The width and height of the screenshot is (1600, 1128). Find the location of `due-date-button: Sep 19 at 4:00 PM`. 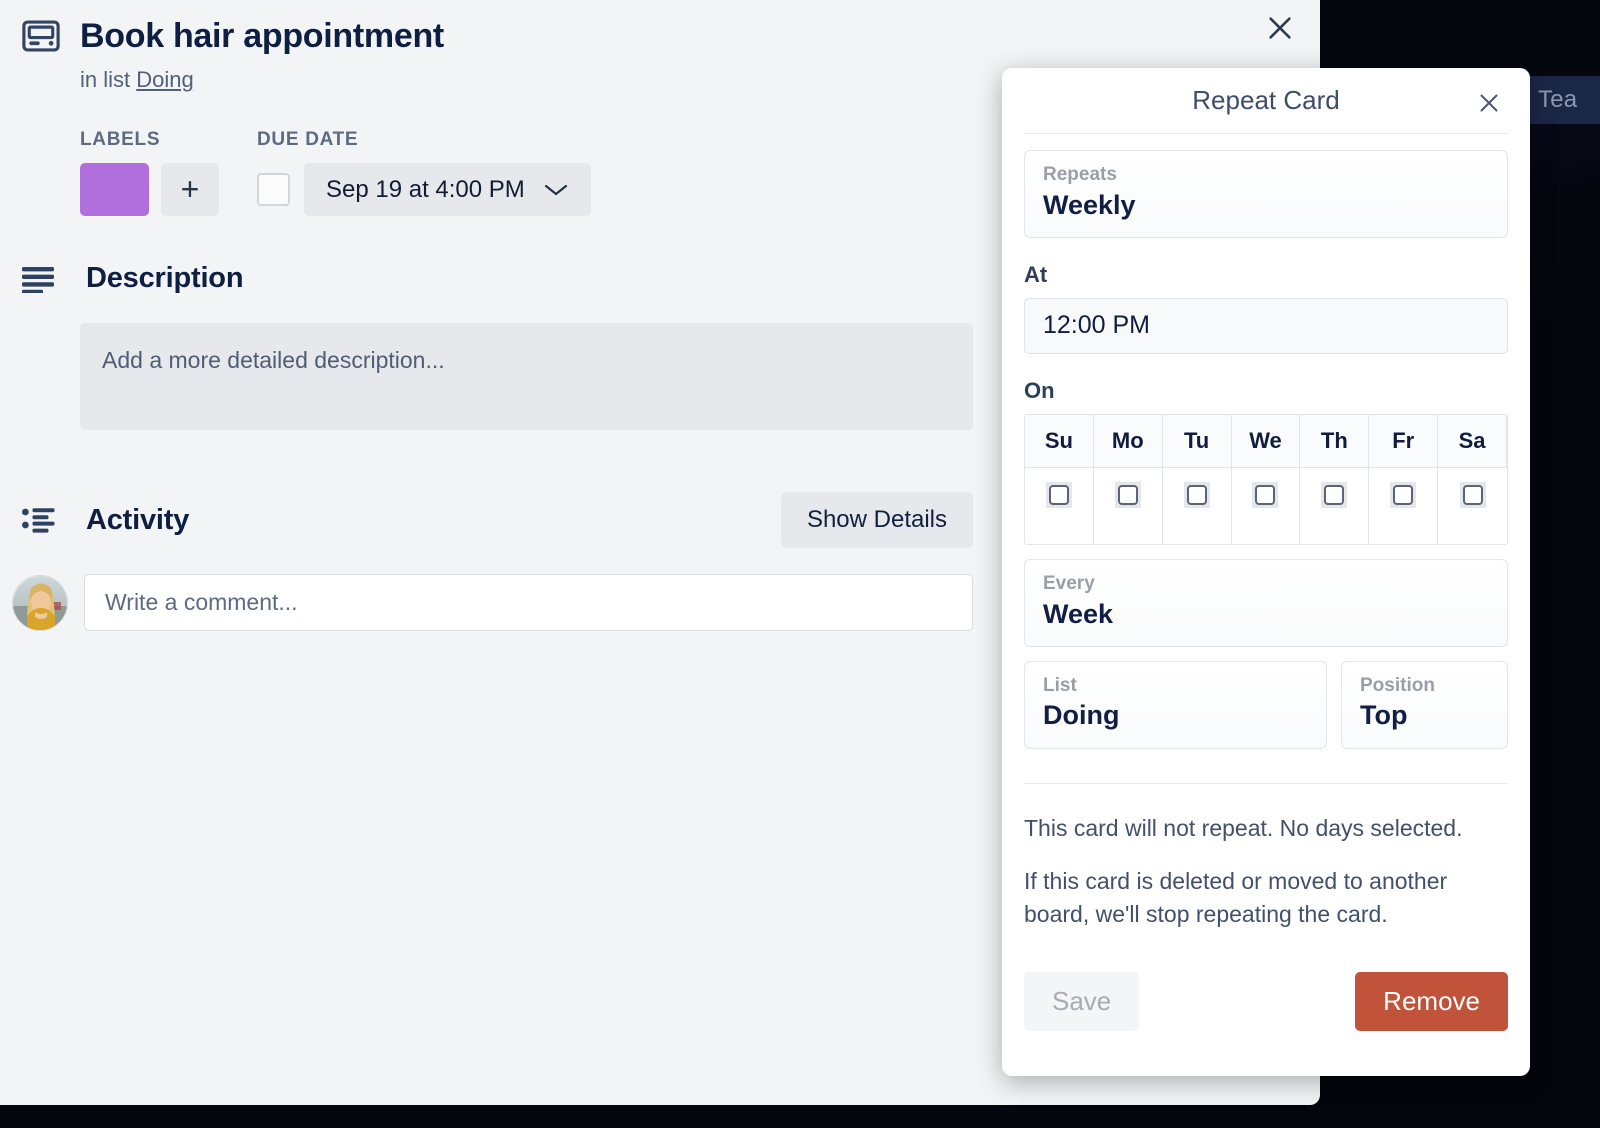

due-date-button: Sep 19 at 4:00 PM is located at coordinates (447, 190).